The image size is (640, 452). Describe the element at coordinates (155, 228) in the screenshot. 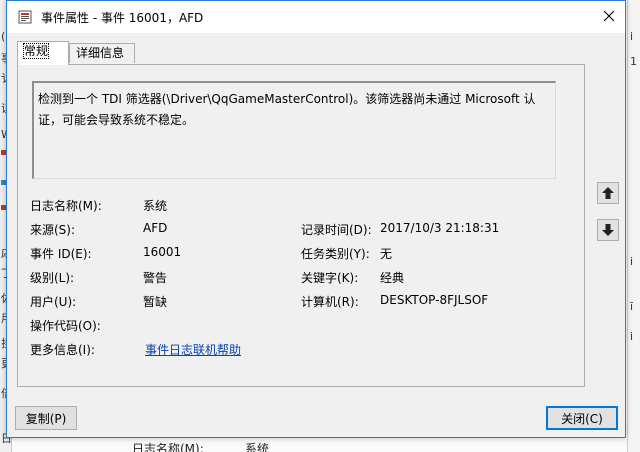

I see `source-value: AFD` at that location.